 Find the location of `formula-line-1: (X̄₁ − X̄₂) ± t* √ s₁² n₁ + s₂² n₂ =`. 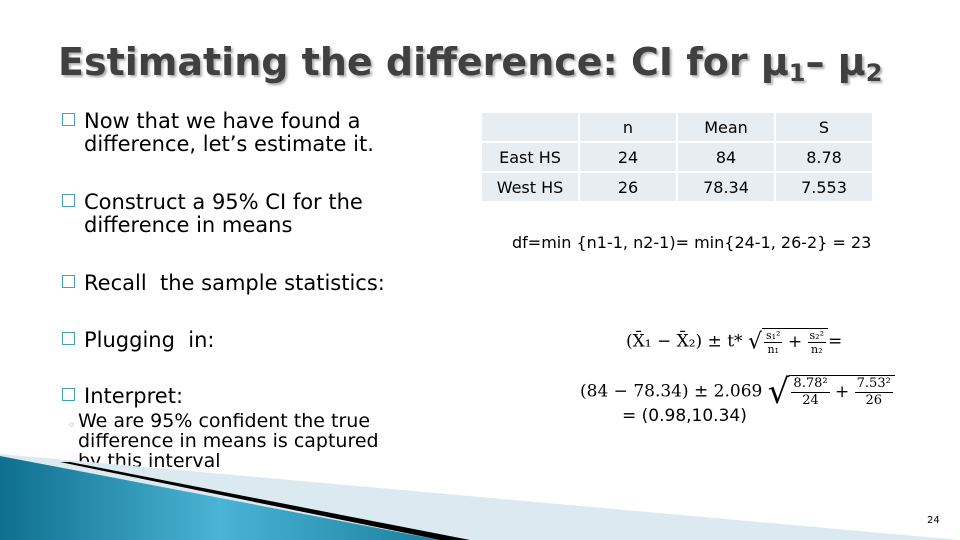

formula-line-1: (X̄₁ − X̄₂) ± t* √ s₁² n₁ + s₂² n₂ = is located at coordinates (734, 342).